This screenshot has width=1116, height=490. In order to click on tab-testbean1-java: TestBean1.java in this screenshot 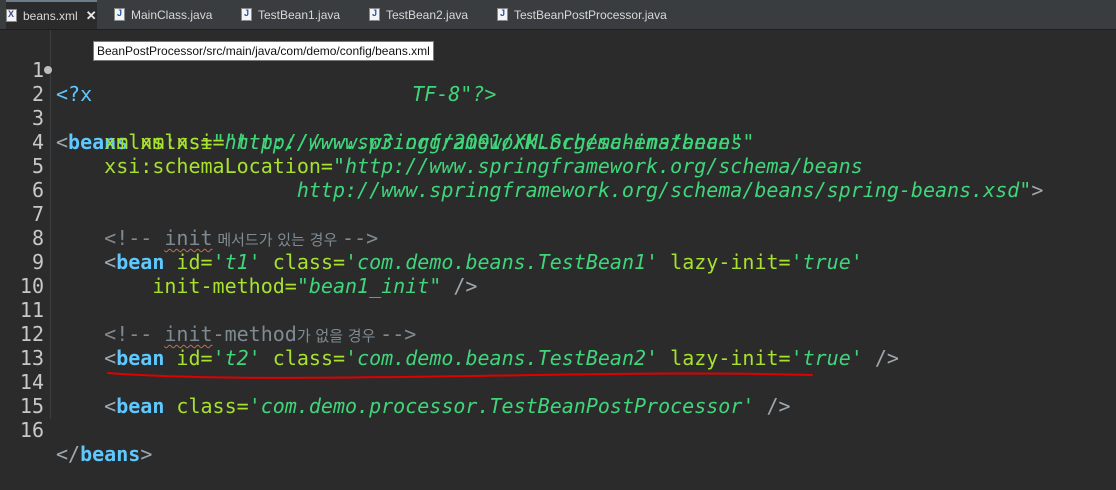, I will do `click(290, 14)`.